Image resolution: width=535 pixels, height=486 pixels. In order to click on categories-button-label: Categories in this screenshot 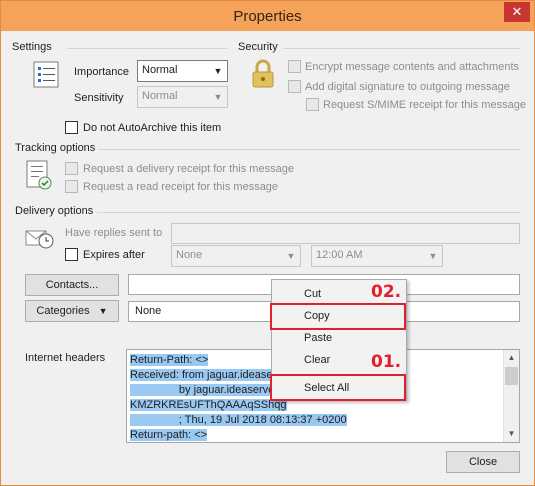, I will do `click(63, 311)`.